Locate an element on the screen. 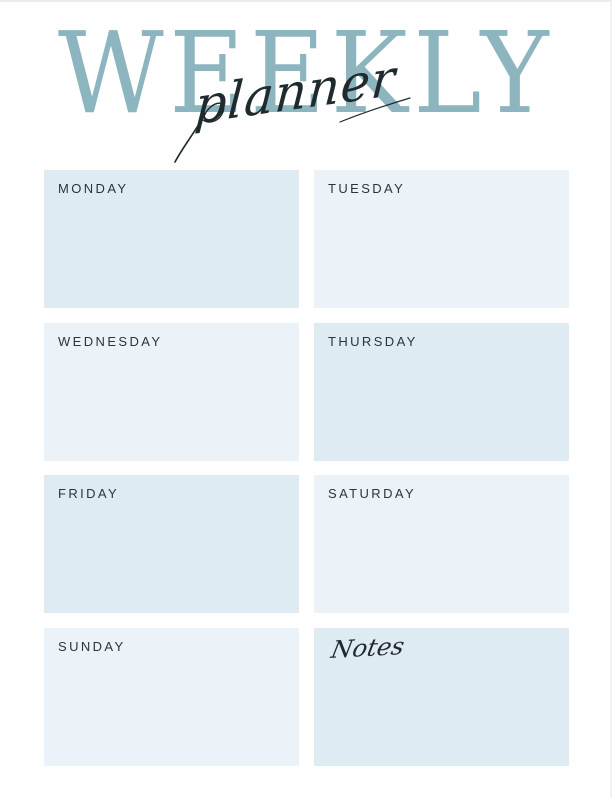 The height and width of the screenshot is (798, 612). day-label-monday: MONDAY is located at coordinates (93, 188).